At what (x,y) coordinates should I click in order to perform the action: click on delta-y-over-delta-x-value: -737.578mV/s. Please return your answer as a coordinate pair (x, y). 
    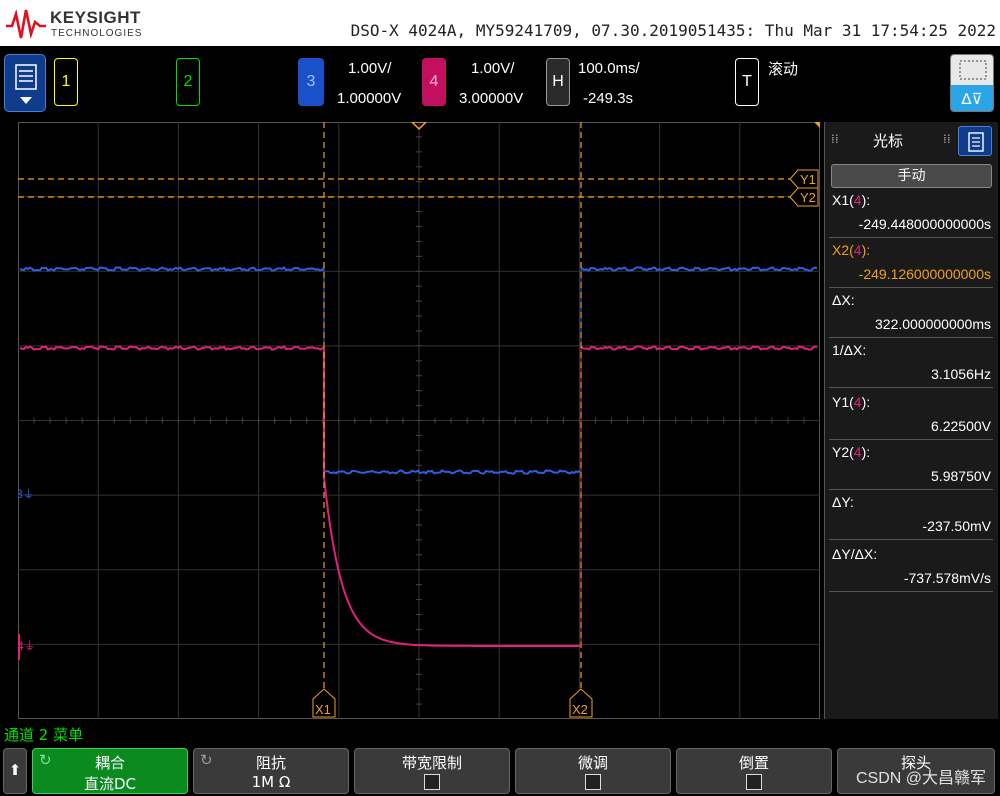
    Looking at the image, I should click on (947, 578).